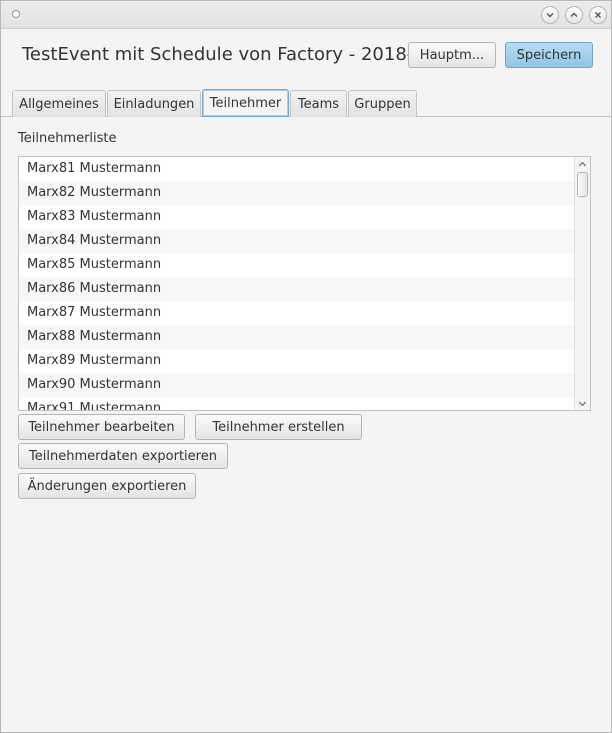  Describe the element at coordinates (297, 337) in the screenshot. I see `list-item: Marx88 Mustermann` at that location.